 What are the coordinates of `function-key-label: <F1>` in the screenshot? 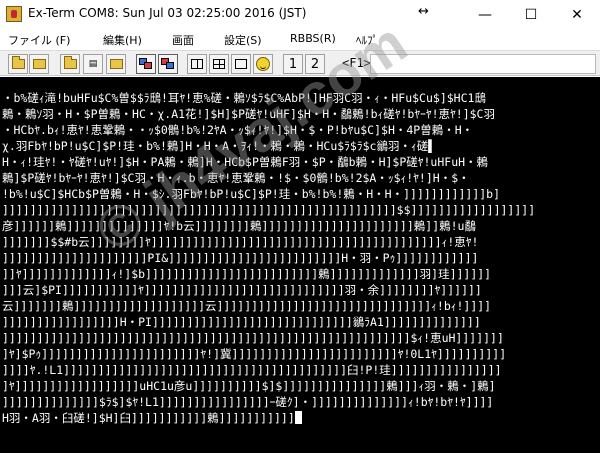 It's located at (356, 63).